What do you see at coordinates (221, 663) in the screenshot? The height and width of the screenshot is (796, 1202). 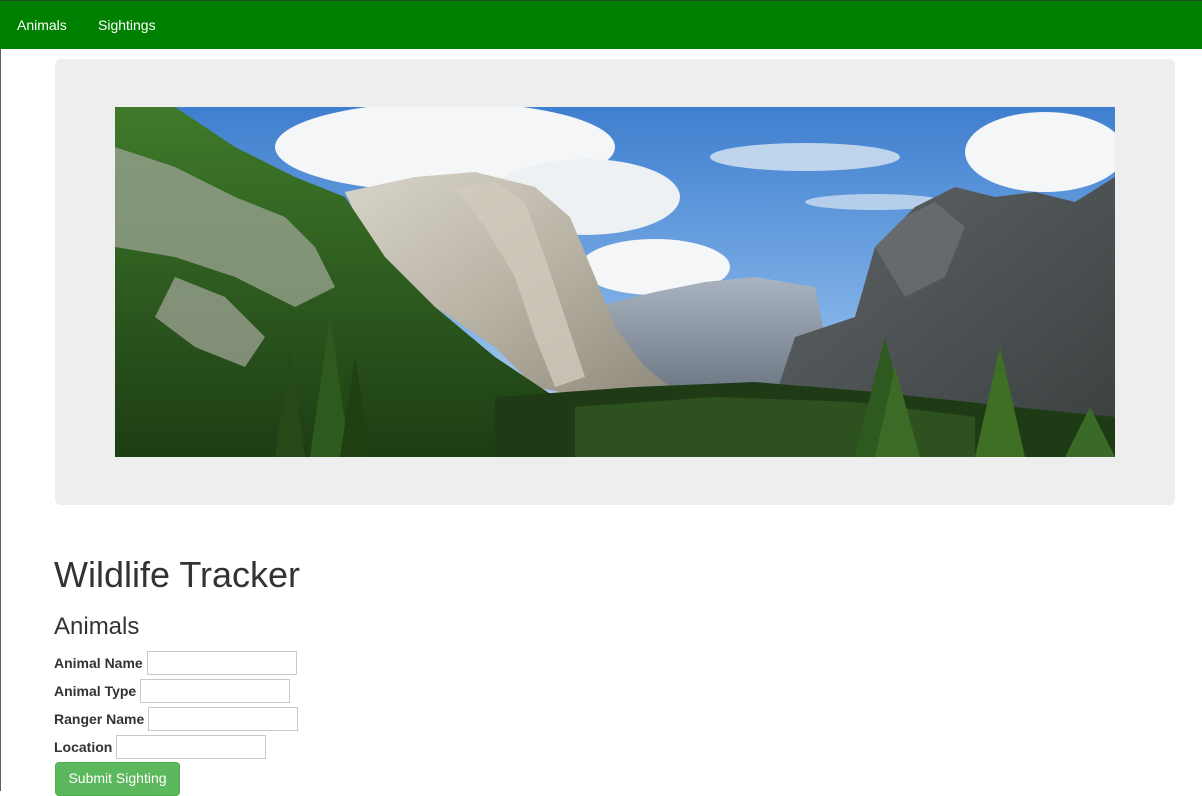 I see `animal-name-input` at bounding box center [221, 663].